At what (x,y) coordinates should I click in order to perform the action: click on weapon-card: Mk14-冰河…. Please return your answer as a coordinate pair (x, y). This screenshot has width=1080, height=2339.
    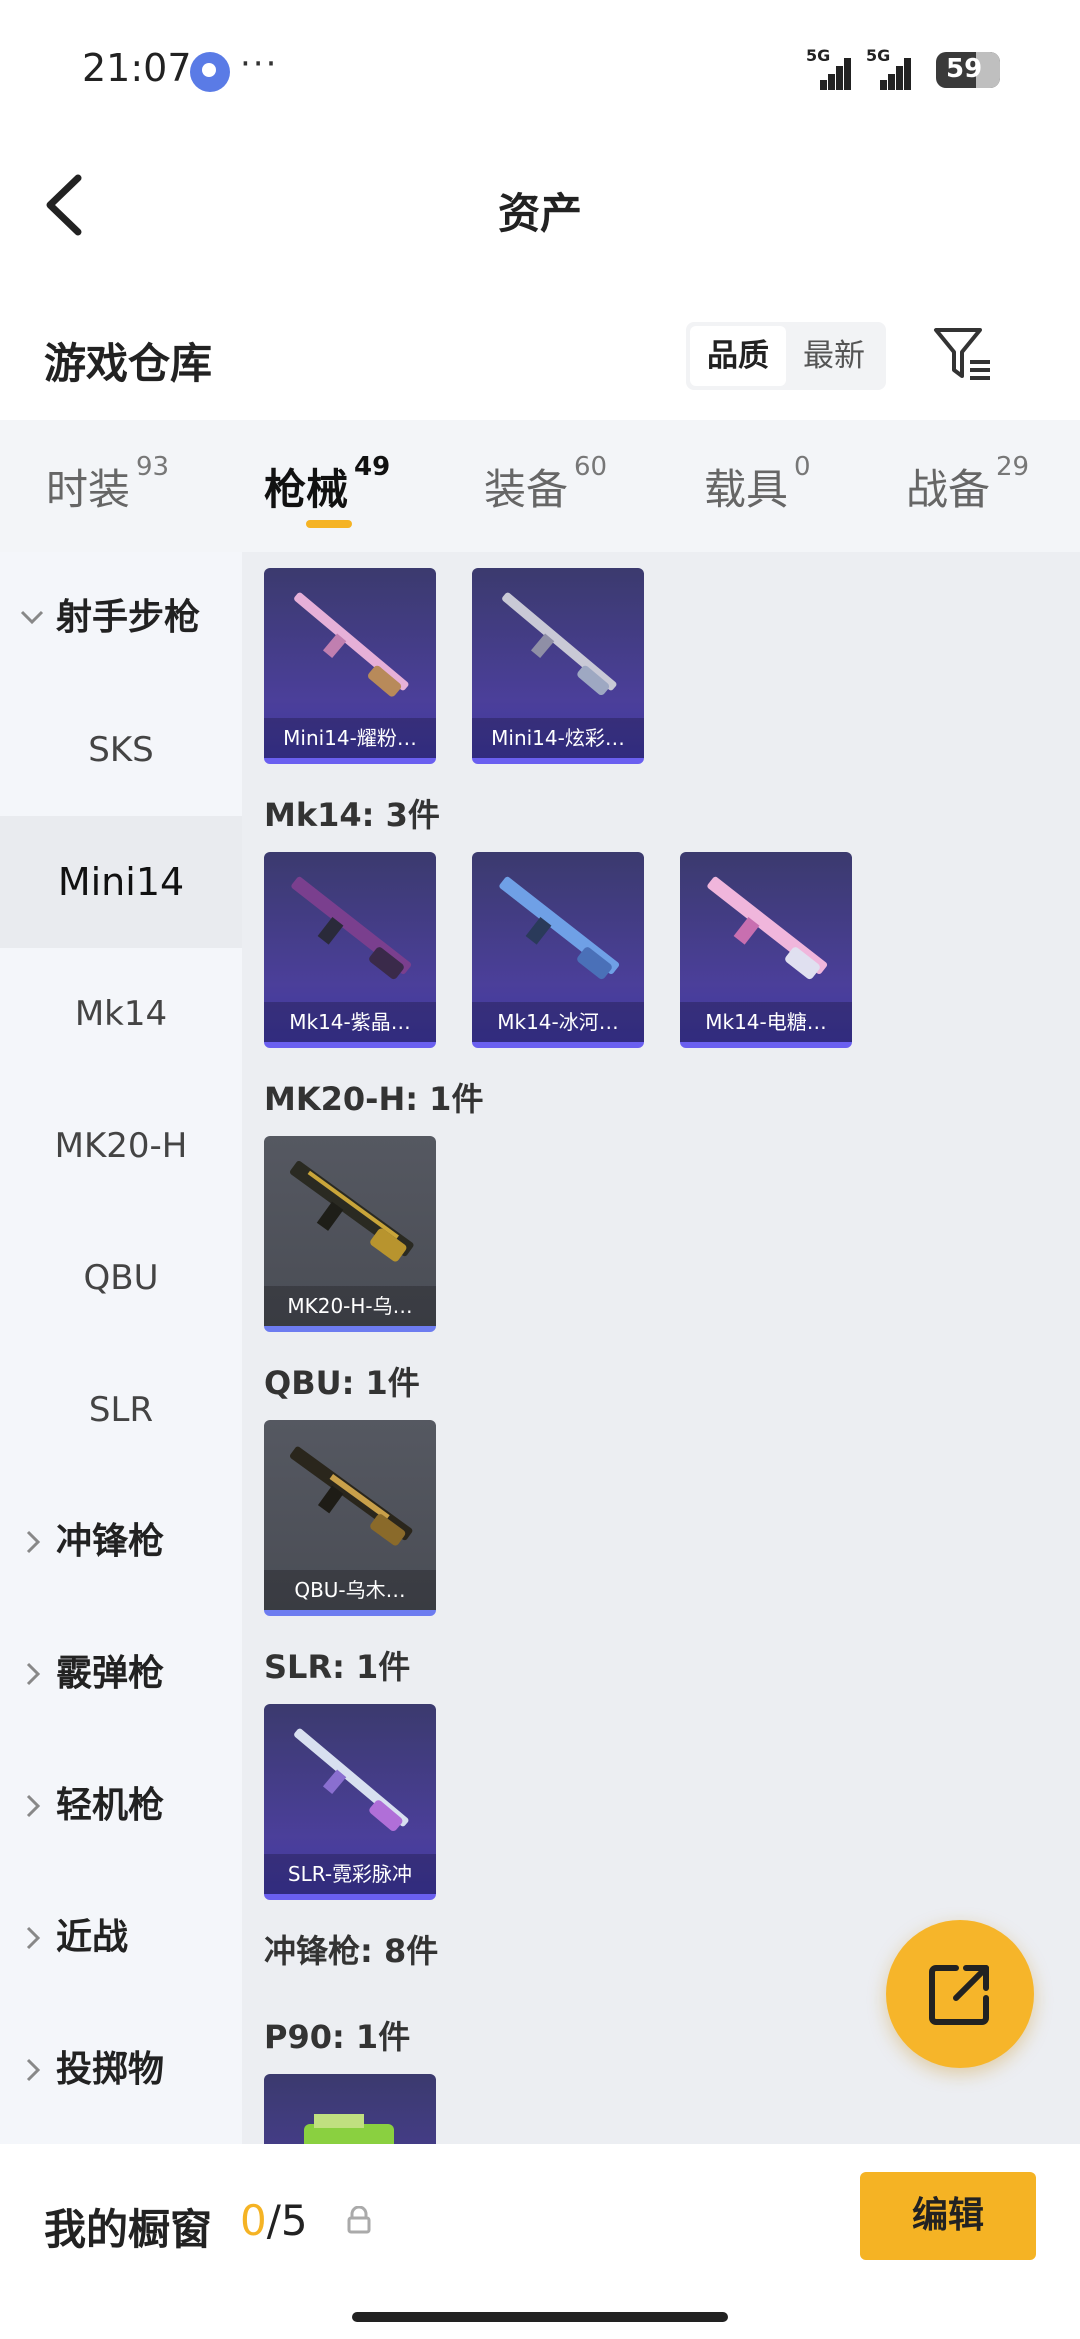
    Looking at the image, I should click on (558, 950).